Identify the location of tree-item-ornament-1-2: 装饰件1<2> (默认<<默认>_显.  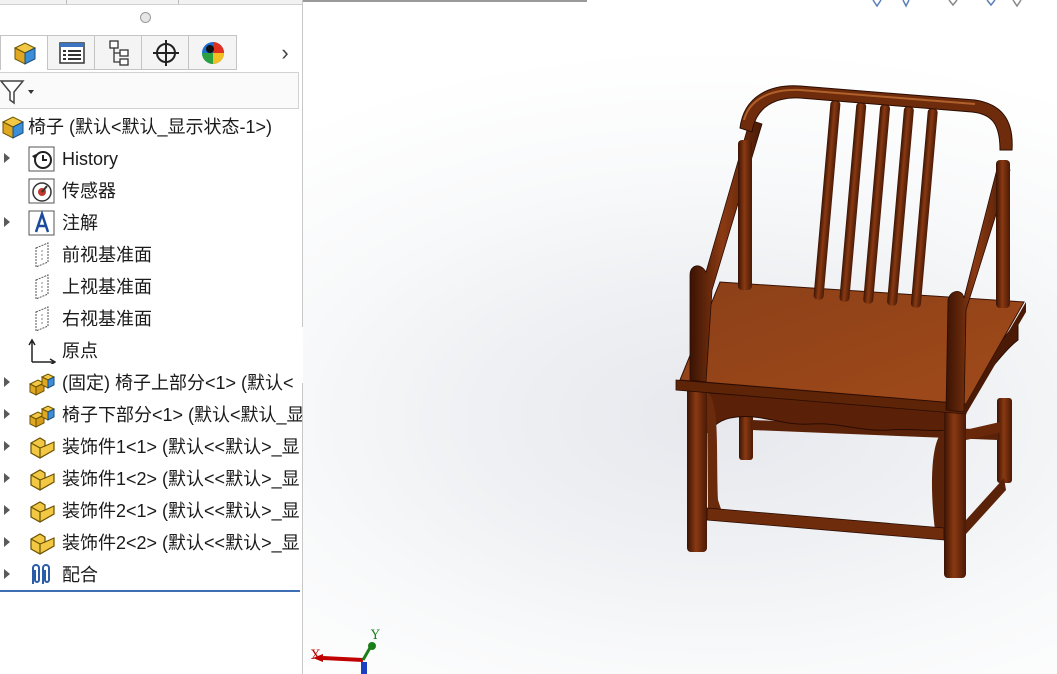
(151, 479).